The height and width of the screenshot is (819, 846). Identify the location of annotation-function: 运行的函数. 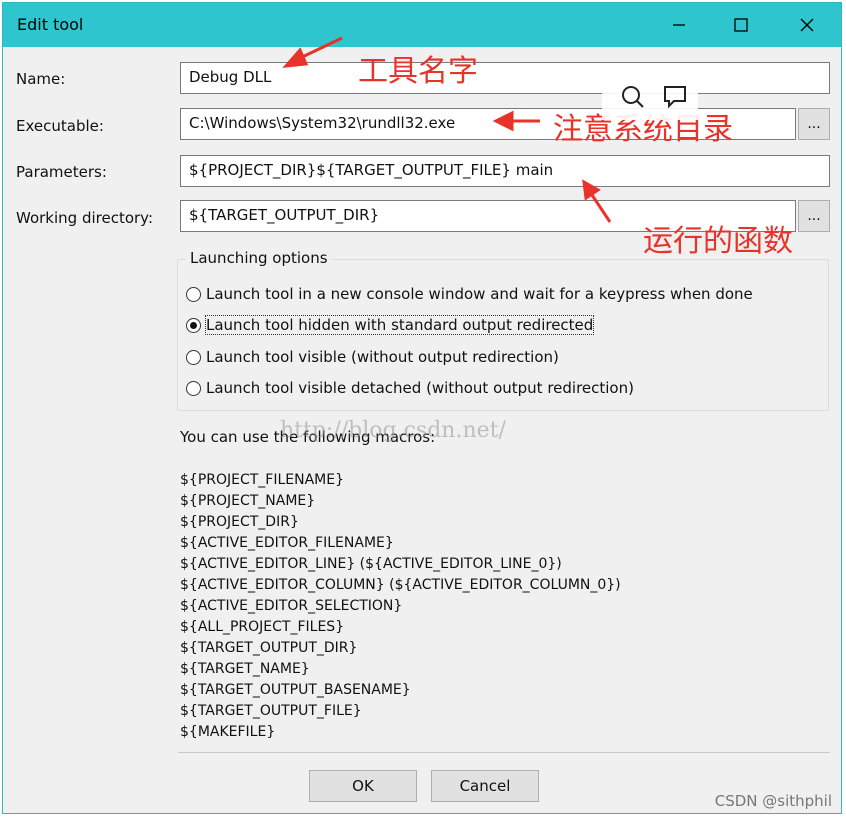
(718, 241).